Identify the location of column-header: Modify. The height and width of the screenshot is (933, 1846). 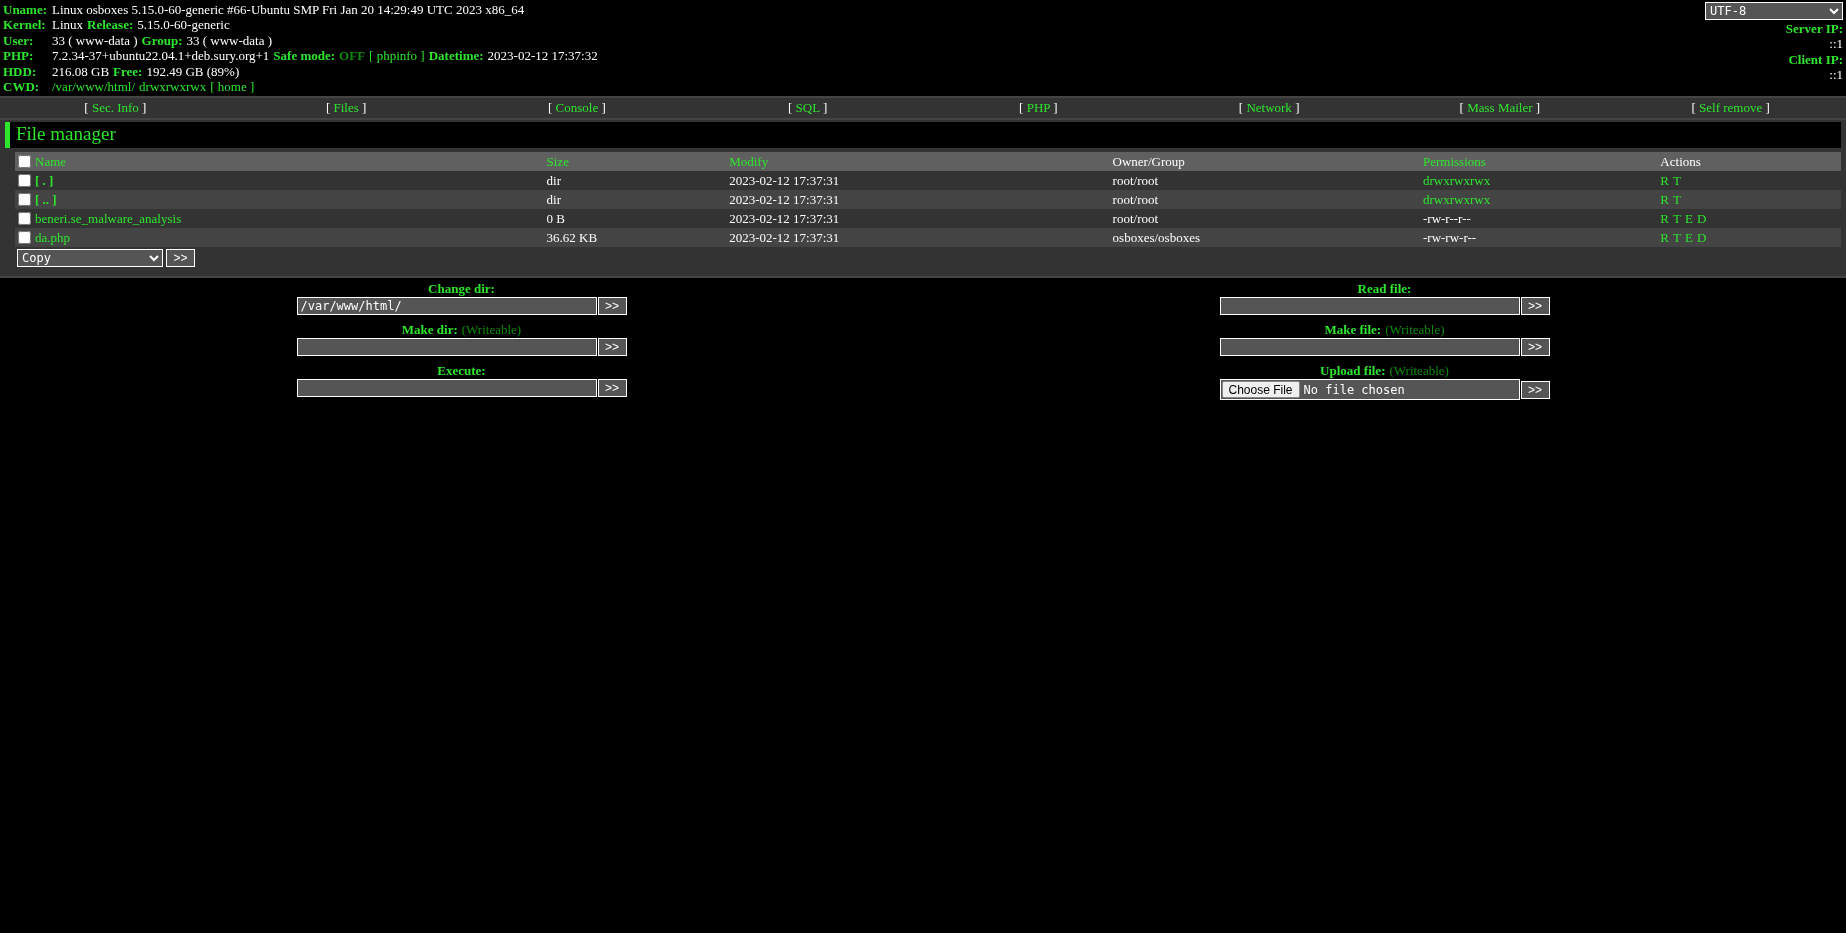
(749, 161).